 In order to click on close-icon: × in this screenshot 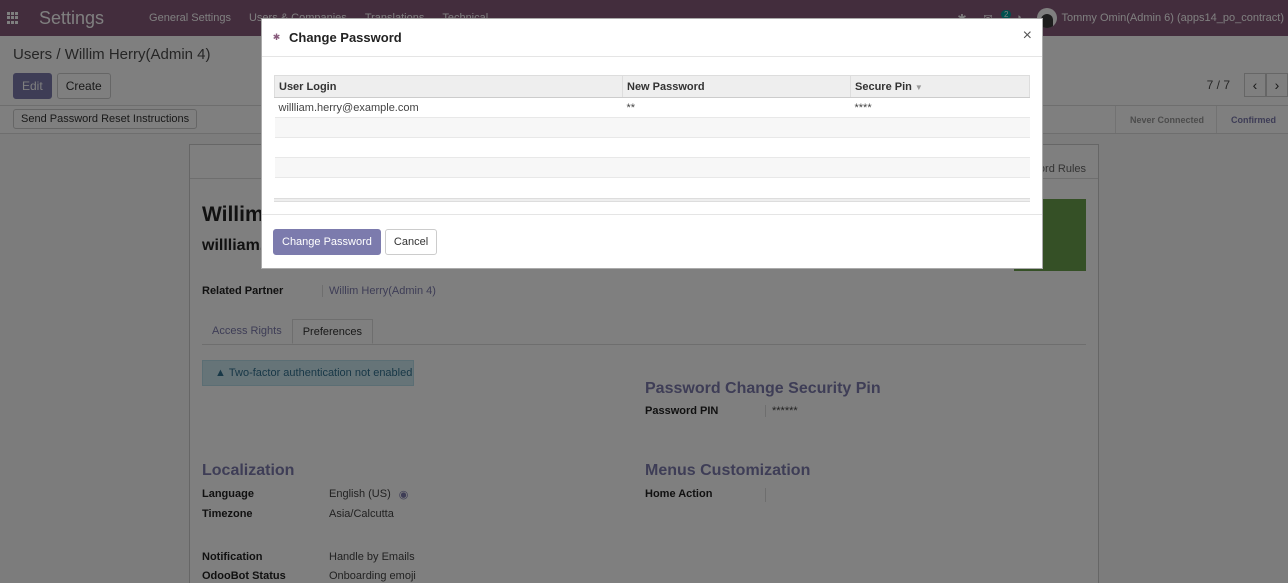, I will do `click(1027, 36)`.